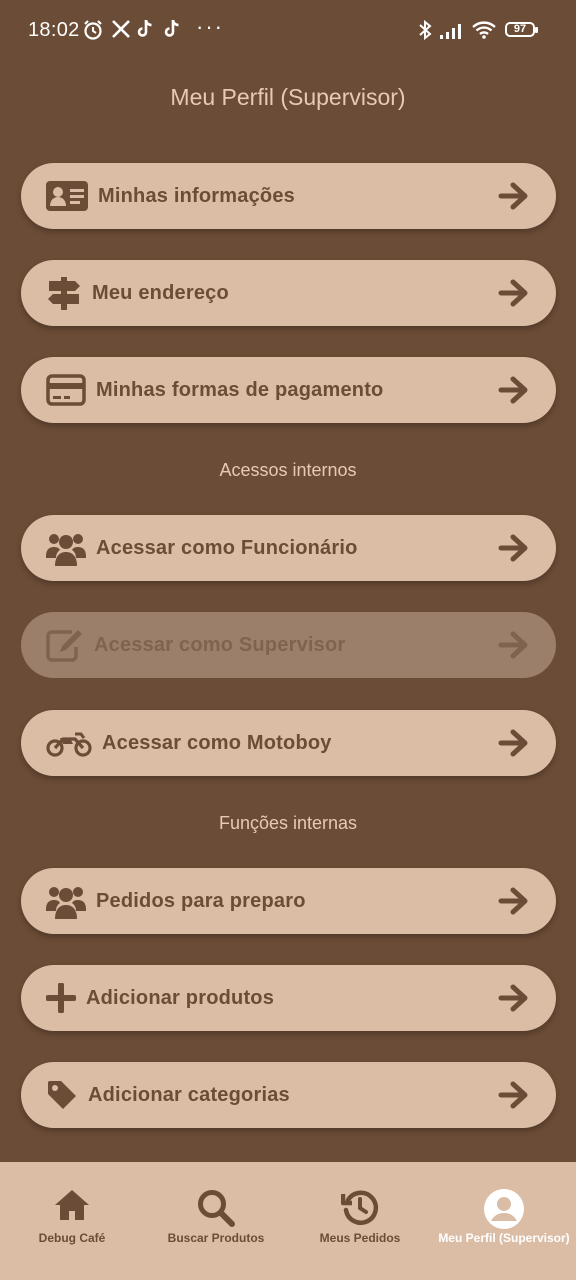 This screenshot has height=1280, width=576. I want to click on menu-item-orders-to-prepare: Pedidos para preparo, so click(288, 901).